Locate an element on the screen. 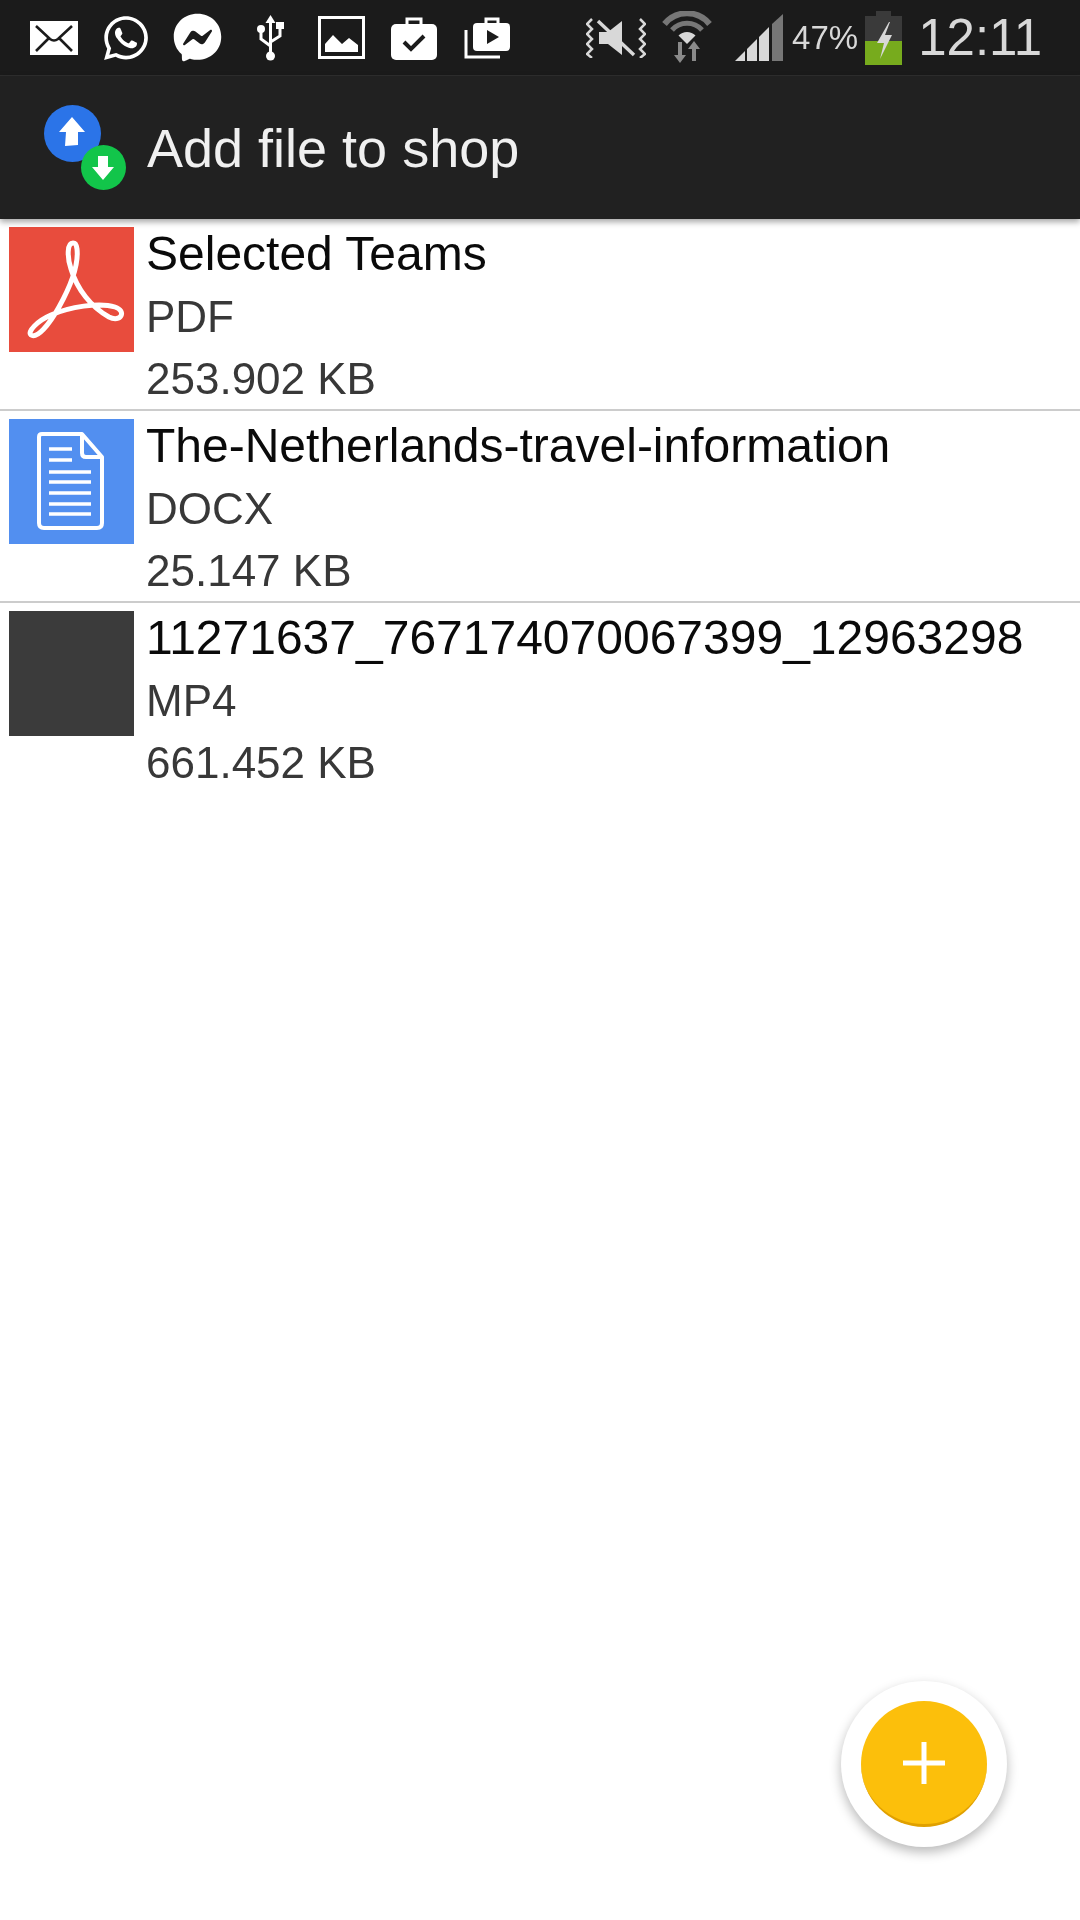 This screenshot has height=1920, width=1080. file-name: Selected Teams is located at coordinates (316, 254).